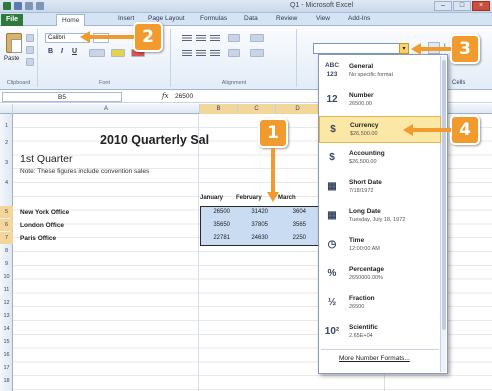 This screenshot has width=492, height=391. I want to click on maximize-button: □, so click(462, 6).